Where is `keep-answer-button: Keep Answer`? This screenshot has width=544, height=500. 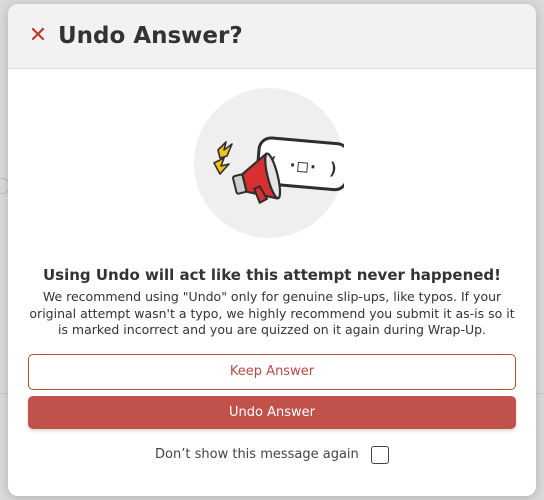 keep-answer-button: Keep Answer is located at coordinates (272, 372).